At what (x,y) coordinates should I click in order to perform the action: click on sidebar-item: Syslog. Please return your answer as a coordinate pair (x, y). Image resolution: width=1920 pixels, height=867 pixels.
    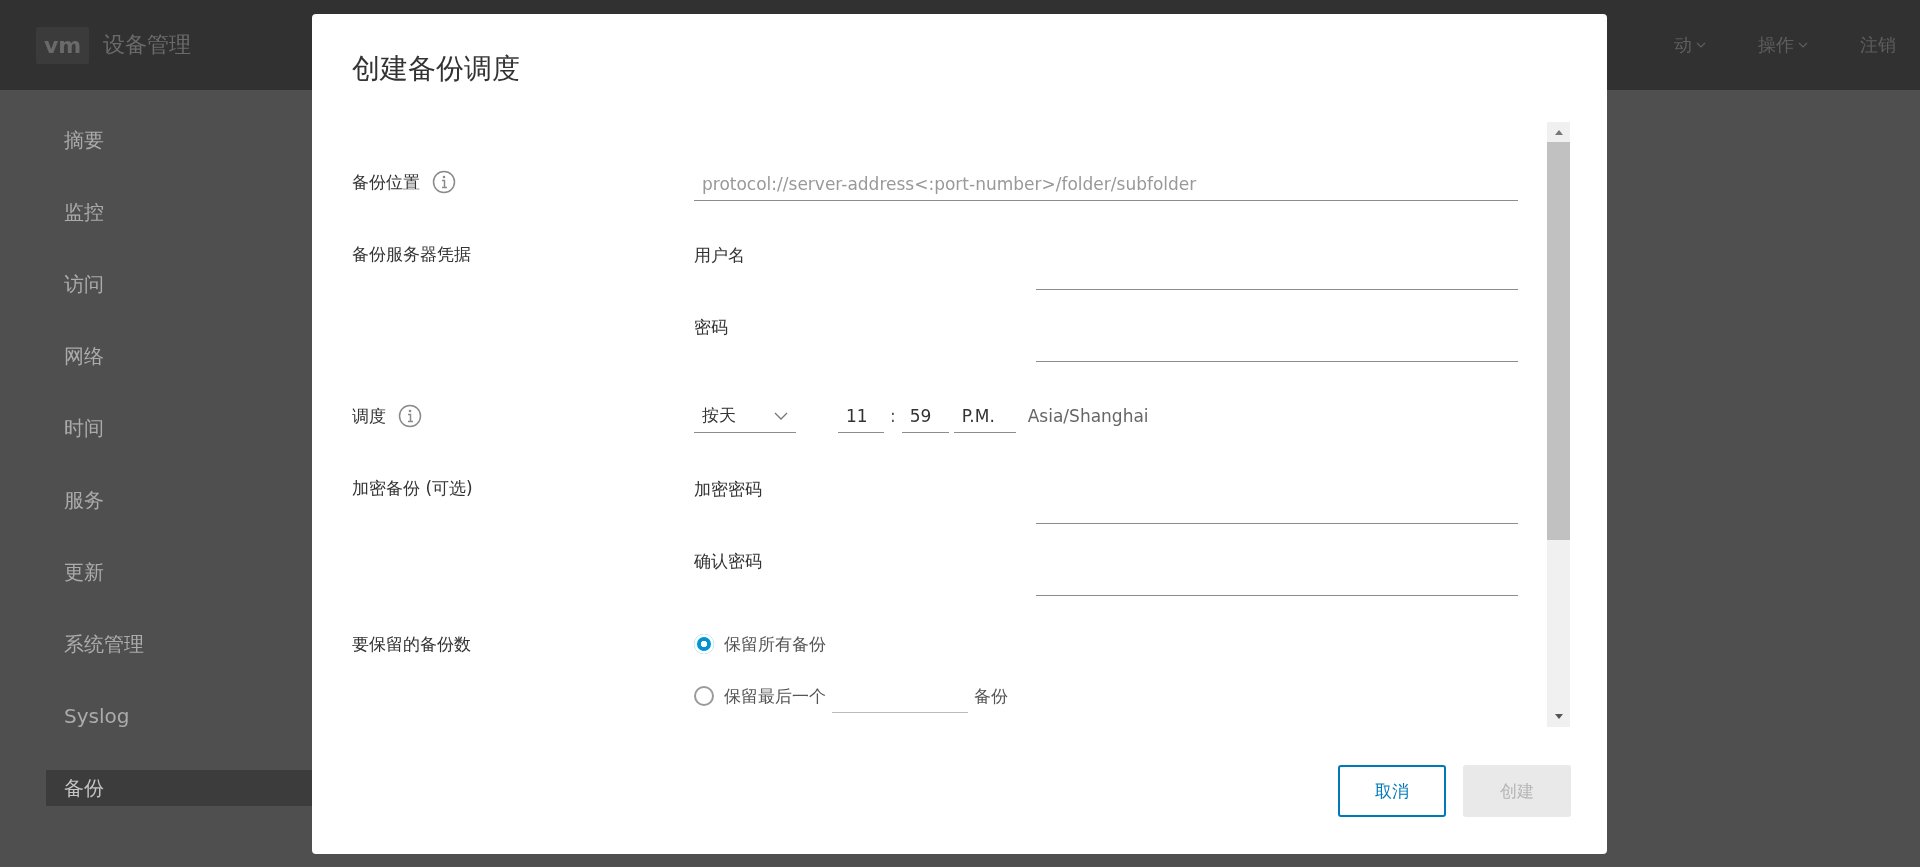
    Looking at the image, I should click on (179, 716).